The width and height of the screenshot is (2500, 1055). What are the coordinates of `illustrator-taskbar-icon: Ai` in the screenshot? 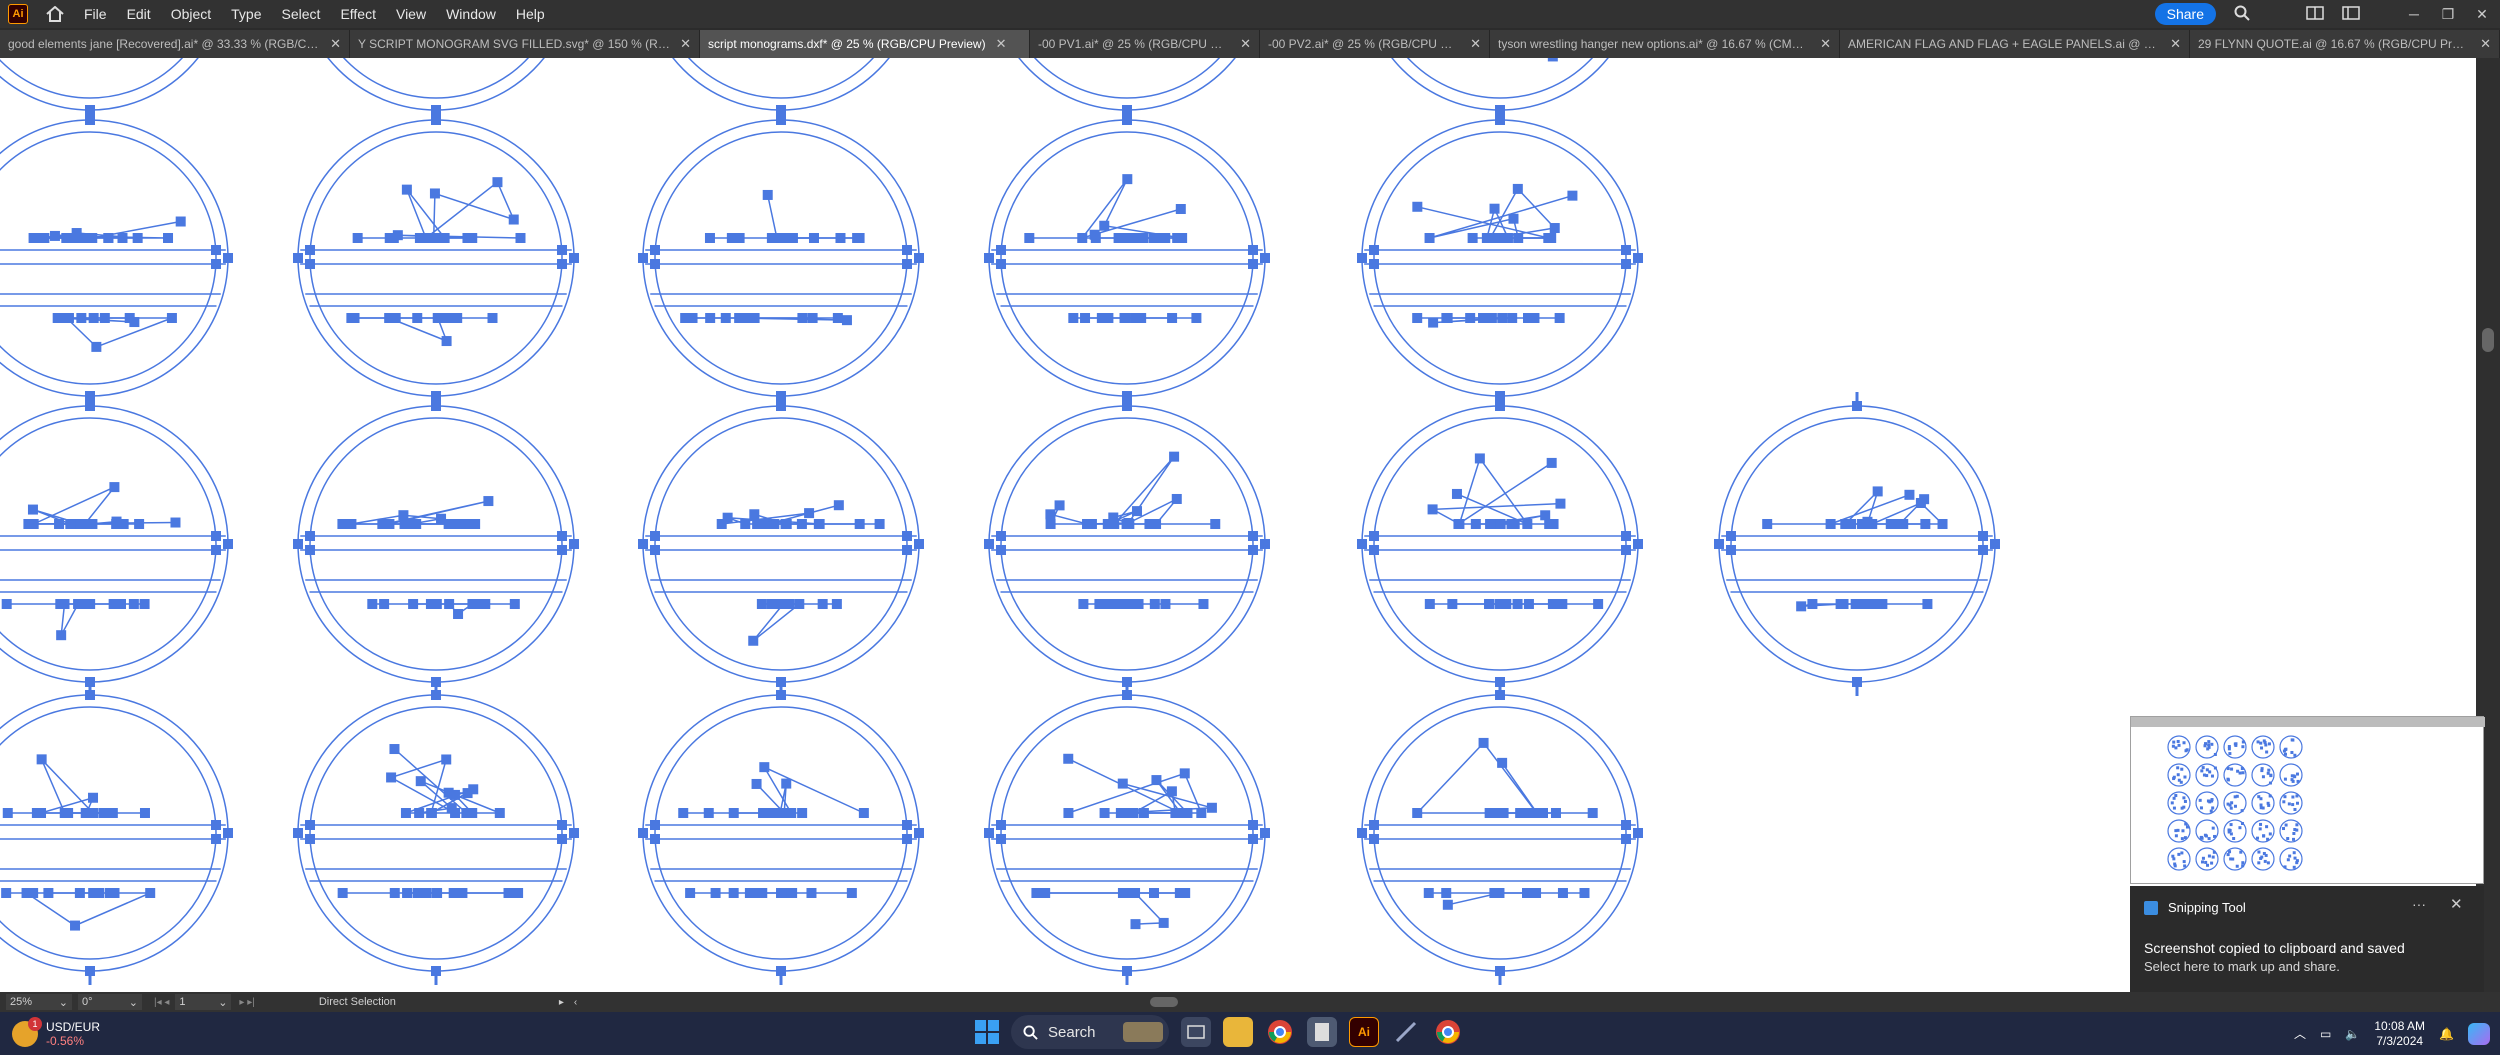 It's located at (1364, 1032).